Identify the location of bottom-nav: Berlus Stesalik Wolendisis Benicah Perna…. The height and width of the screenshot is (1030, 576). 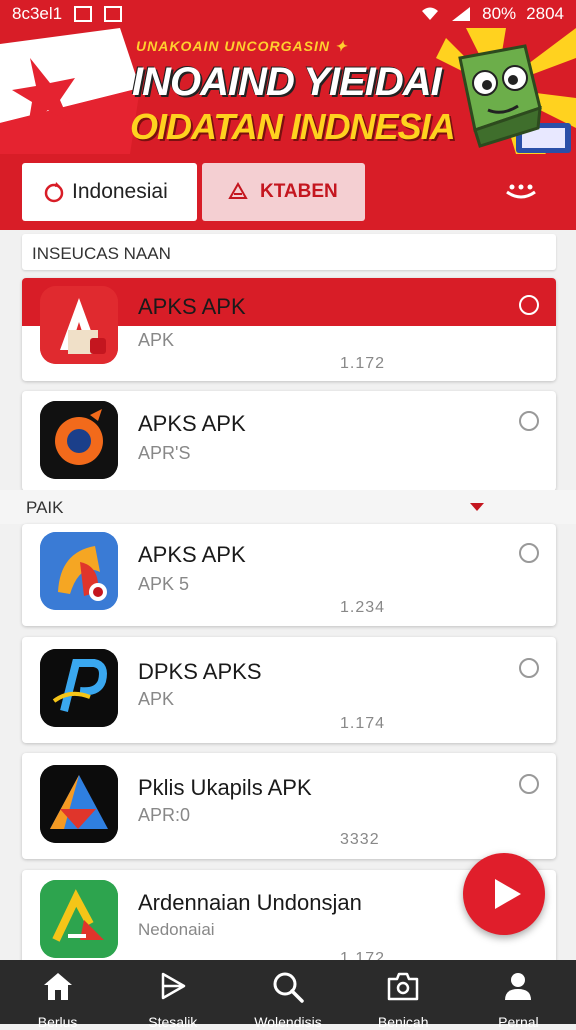
(288, 995).